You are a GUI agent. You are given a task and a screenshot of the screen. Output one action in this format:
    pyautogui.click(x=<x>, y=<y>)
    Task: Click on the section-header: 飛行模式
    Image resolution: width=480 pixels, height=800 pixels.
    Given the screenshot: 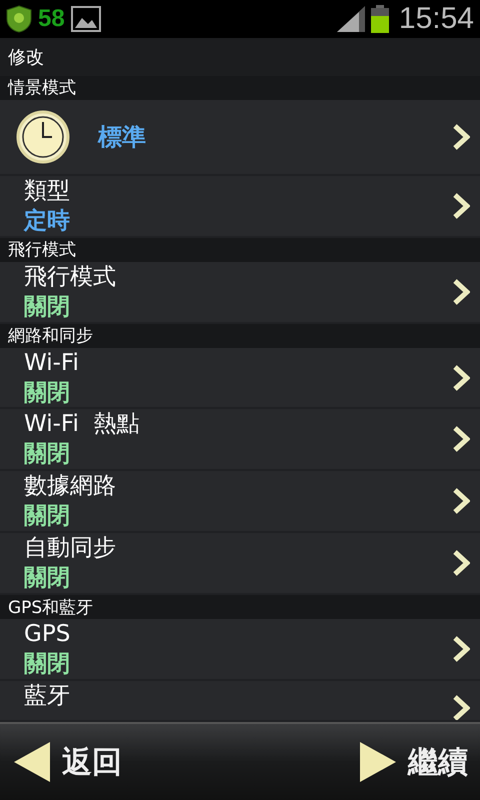 What is the action you would take?
    pyautogui.click(x=240, y=250)
    